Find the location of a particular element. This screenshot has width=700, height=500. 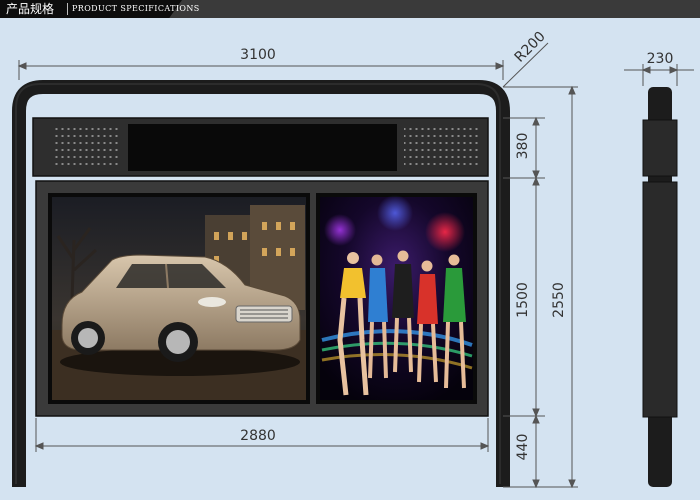

dim-depth: 230 is located at coordinates (660, 59).